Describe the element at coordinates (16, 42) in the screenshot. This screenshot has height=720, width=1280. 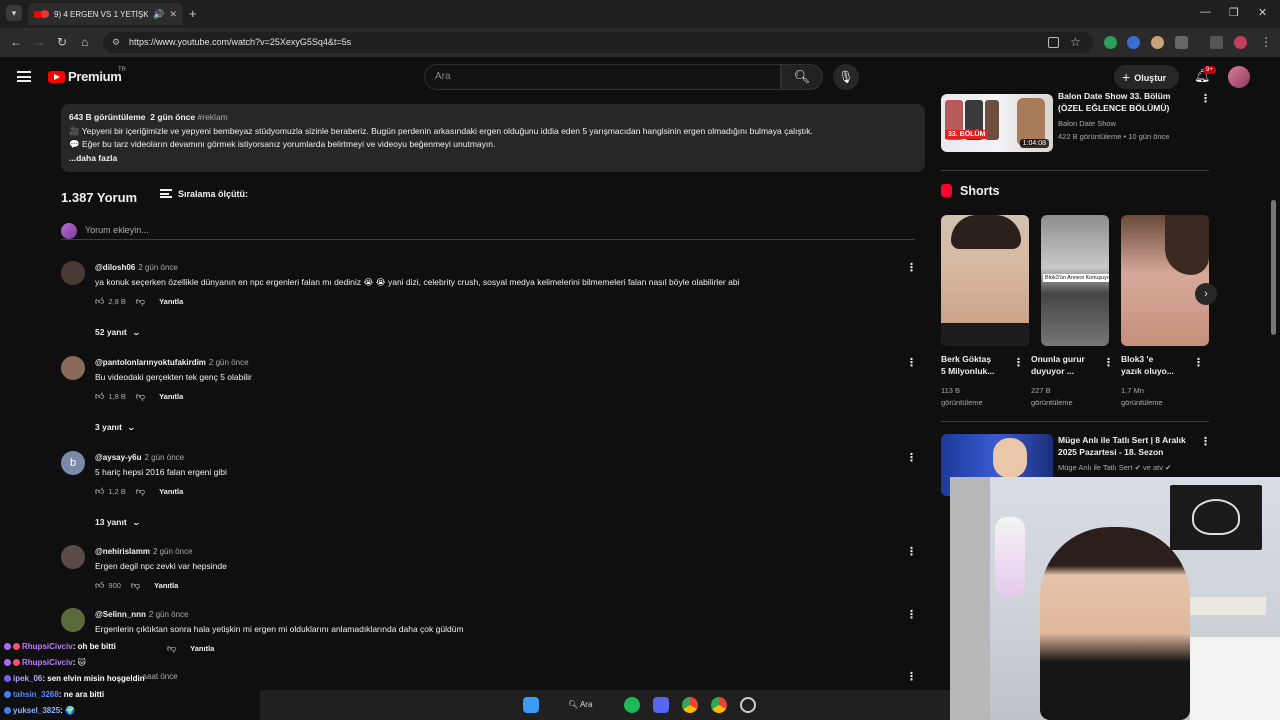
I see `back-icon: ←` at that location.